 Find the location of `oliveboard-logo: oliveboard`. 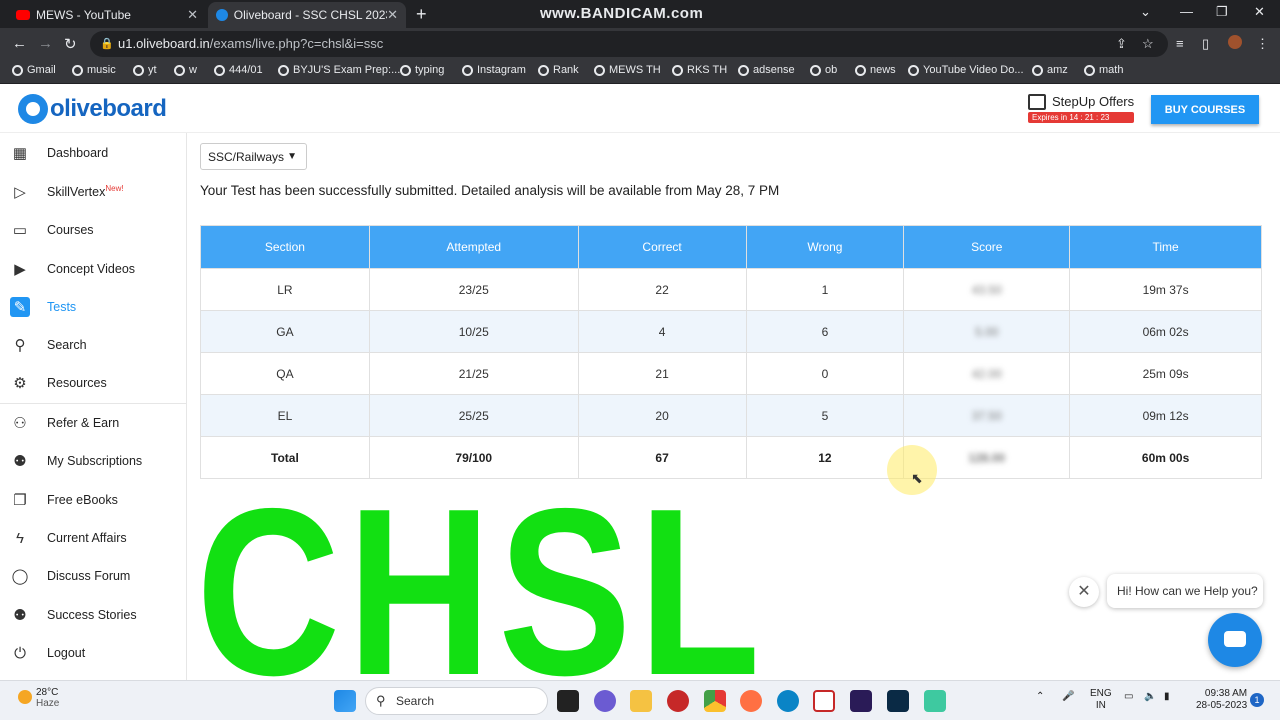

oliveboard-logo: oliveboard is located at coordinates (92, 109).